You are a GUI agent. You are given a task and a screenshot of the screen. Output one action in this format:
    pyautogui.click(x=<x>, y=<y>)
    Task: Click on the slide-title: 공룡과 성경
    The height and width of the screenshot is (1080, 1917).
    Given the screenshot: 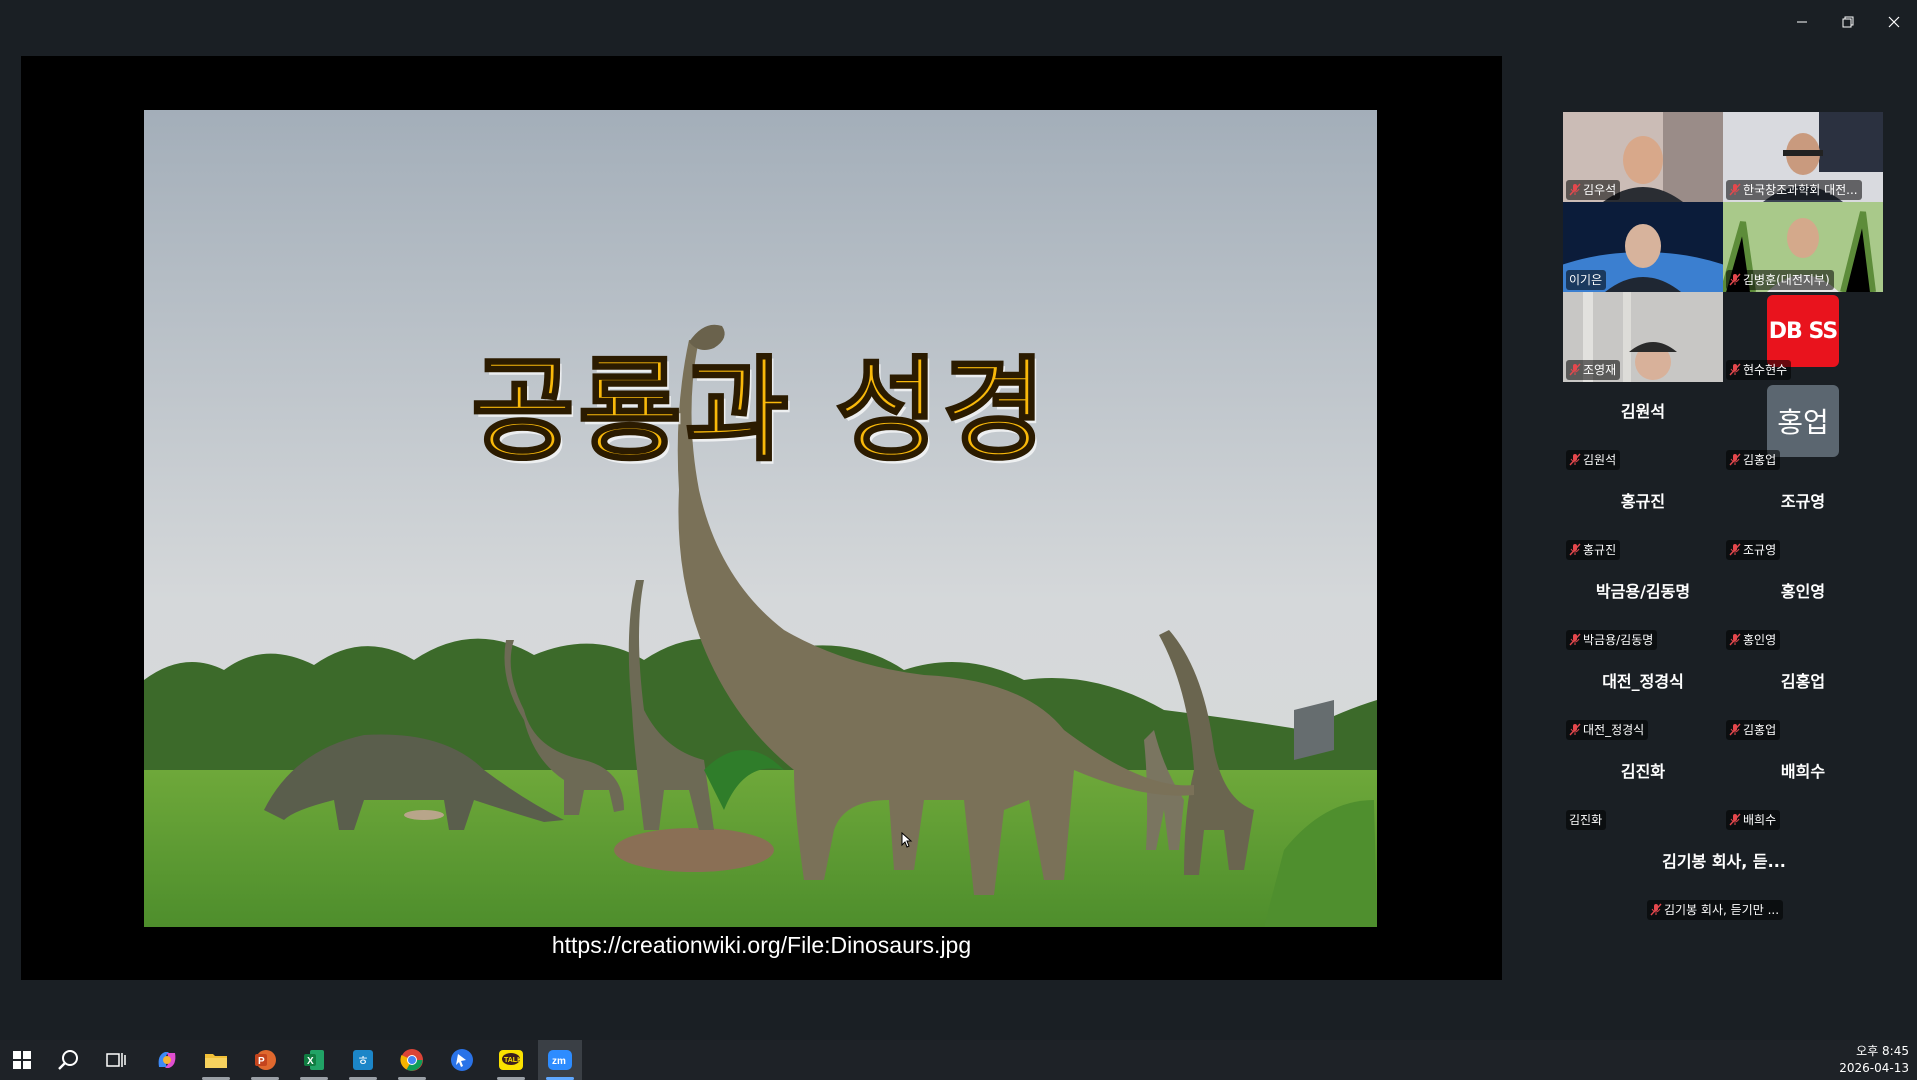 What is the action you would take?
    pyautogui.click(x=760, y=411)
    